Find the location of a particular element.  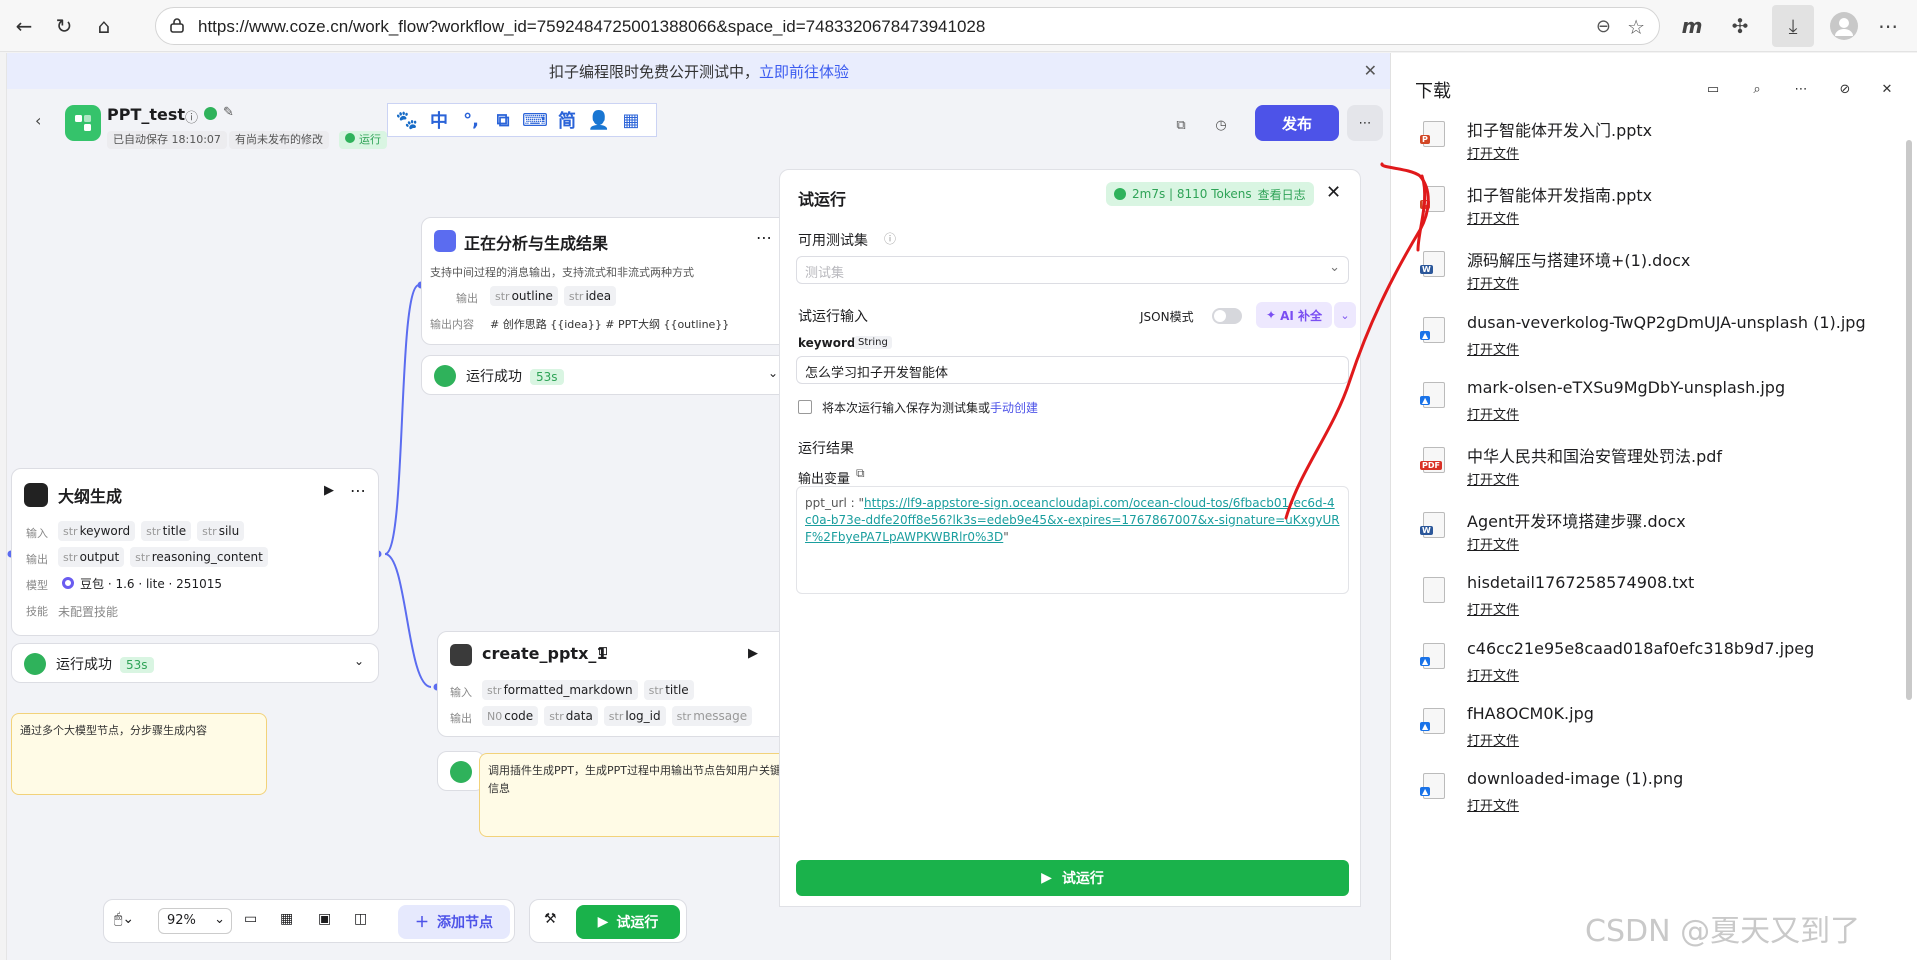

download-filename: 扣子智能体开发指南.pptx is located at coordinates (1559, 194).